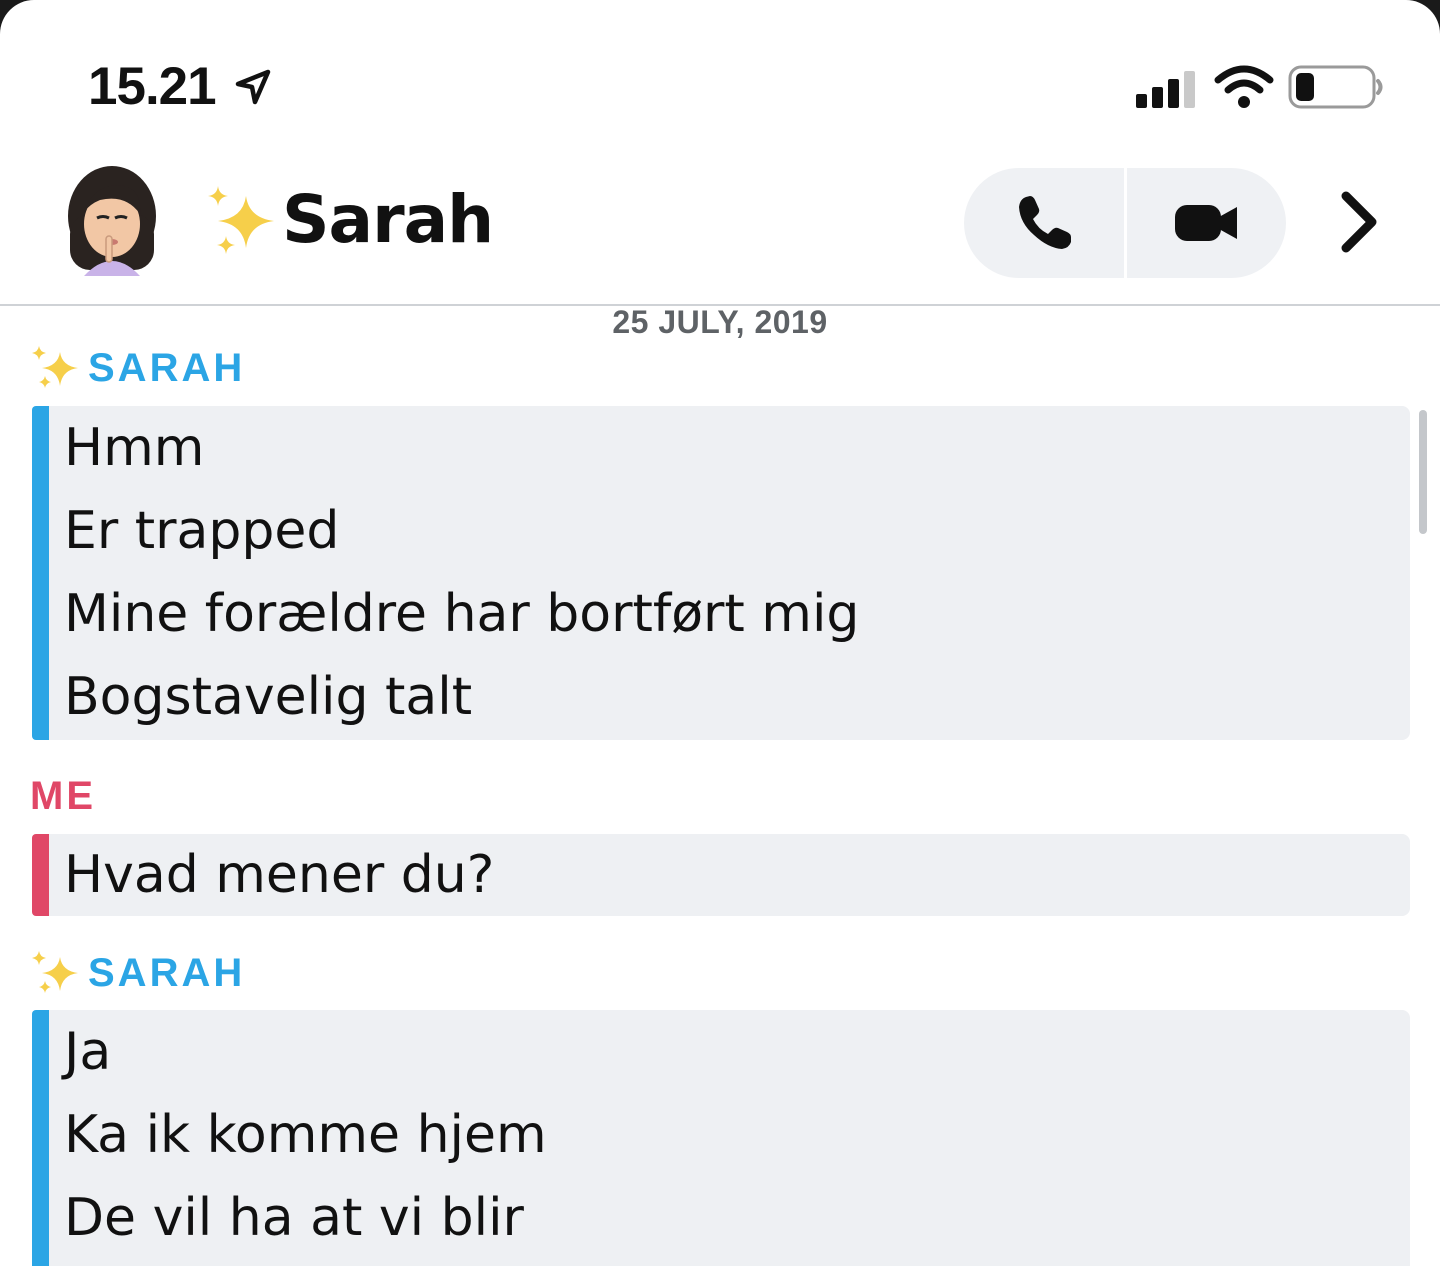 This screenshot has width=1440, height=1266. What do you see at coordinates (721, 875) in the screenshot?
I see `message-group: Hvad mener du?` at bounding box center [721, 875].